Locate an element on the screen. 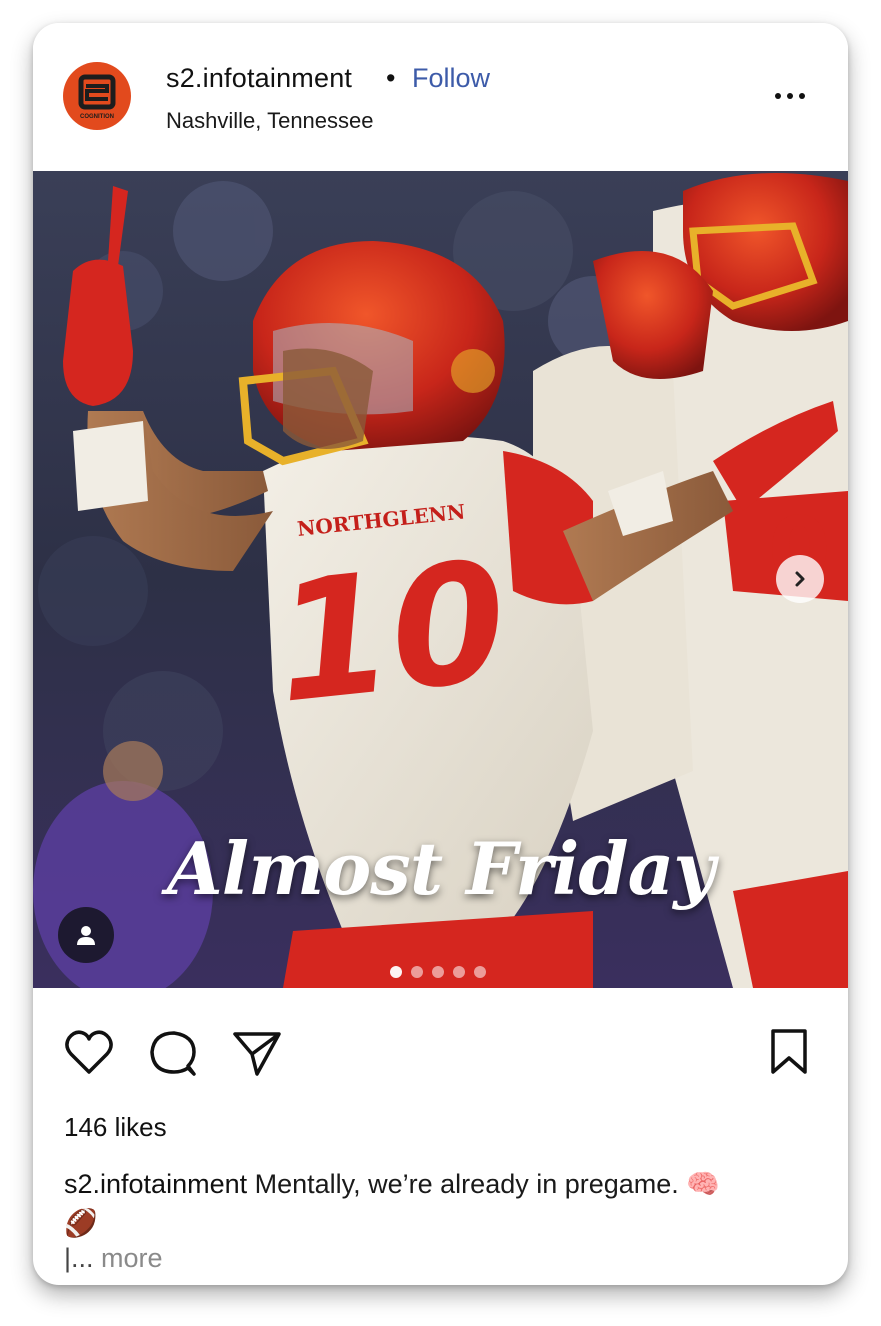 The height and width of the screenshot is (1326, 881). avatar: COGNITION is located at coordinates (97, 96).